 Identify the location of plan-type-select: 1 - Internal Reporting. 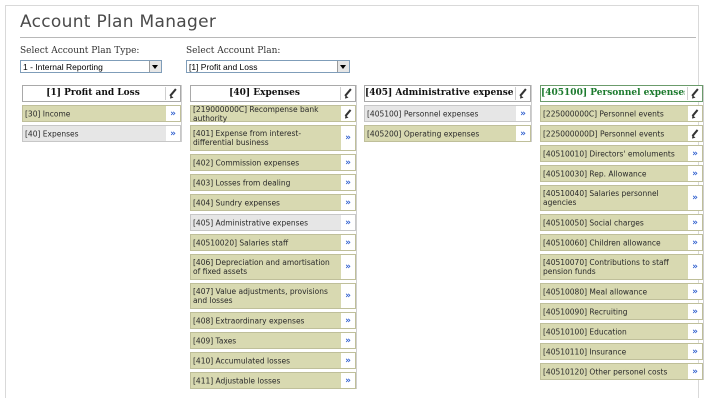
(91, 66).